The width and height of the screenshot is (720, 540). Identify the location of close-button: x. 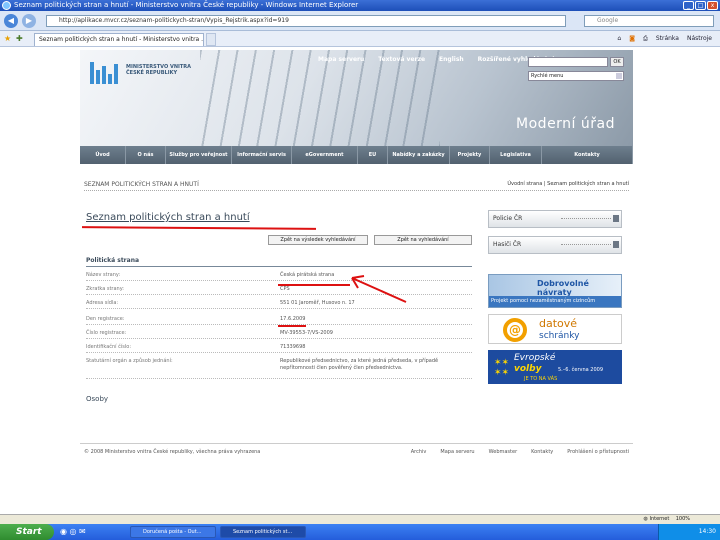
(712, 5).